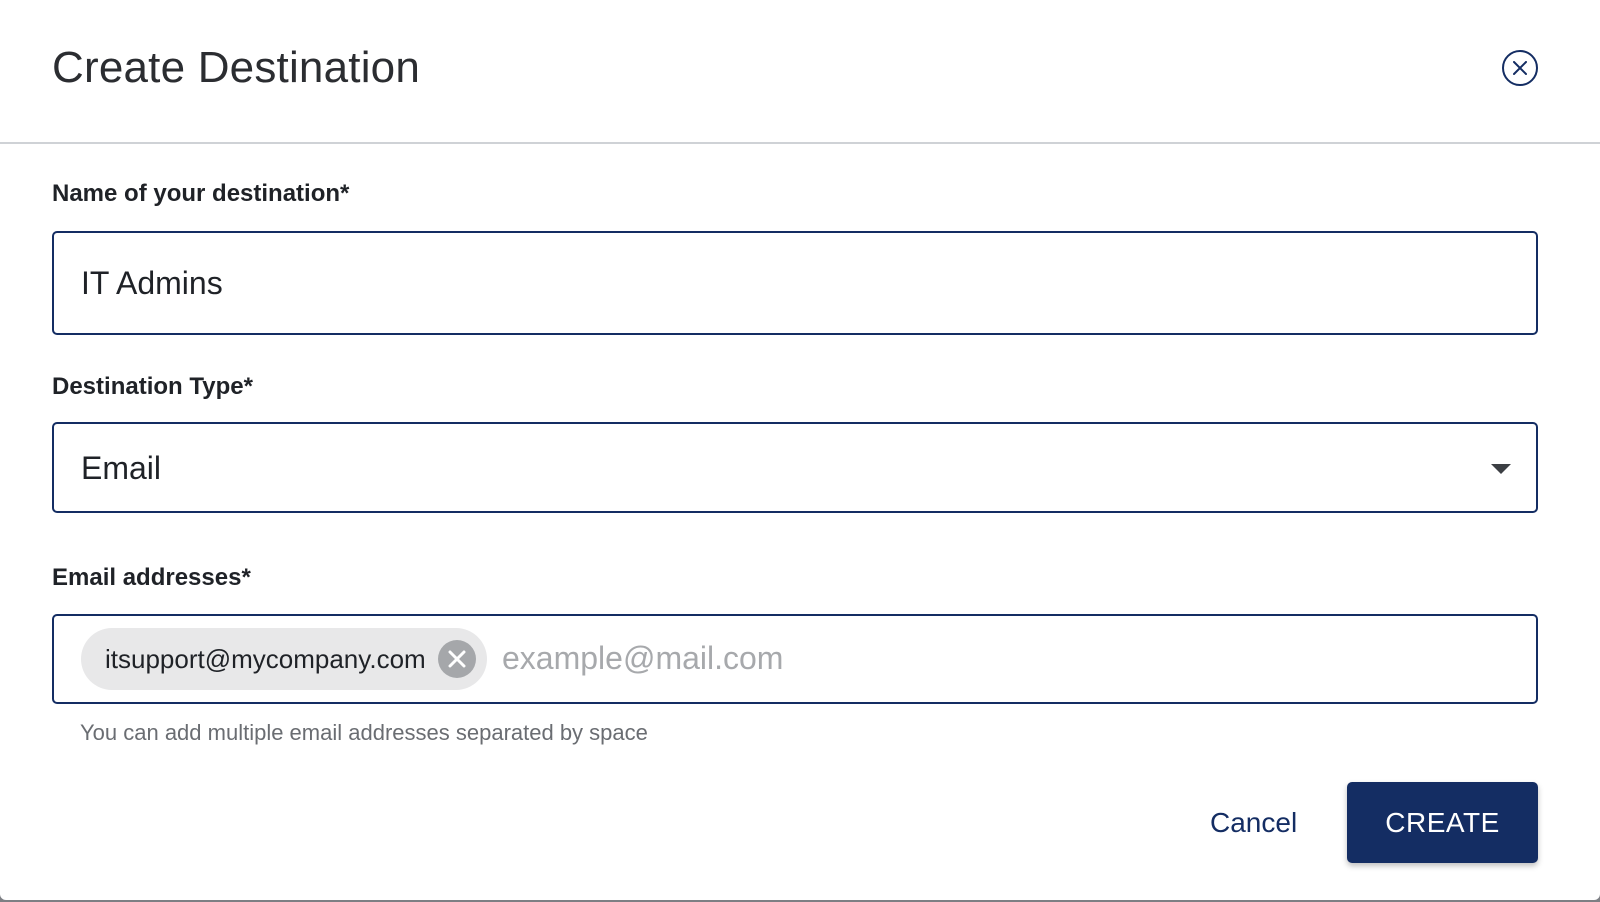 This screenshot has width=1600, height=902. I want to click on email-addresses-field: itsupport@mycompany.com, so click(795, 659).